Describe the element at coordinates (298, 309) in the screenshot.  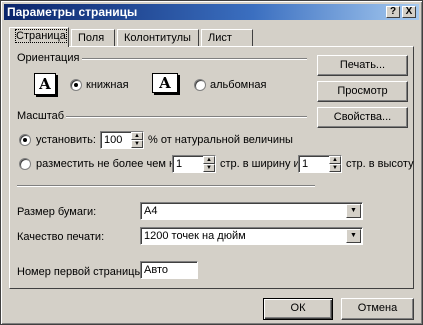
I see `ok-button: ОК` at that location.